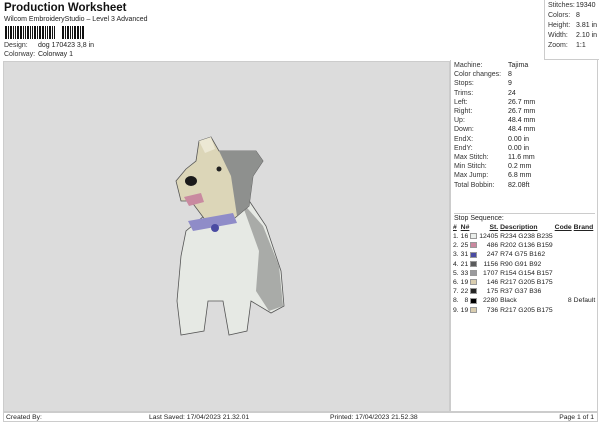 This screenshot has height=424, width=600. I want to click on property-value: Tajima, so click(518, 65).